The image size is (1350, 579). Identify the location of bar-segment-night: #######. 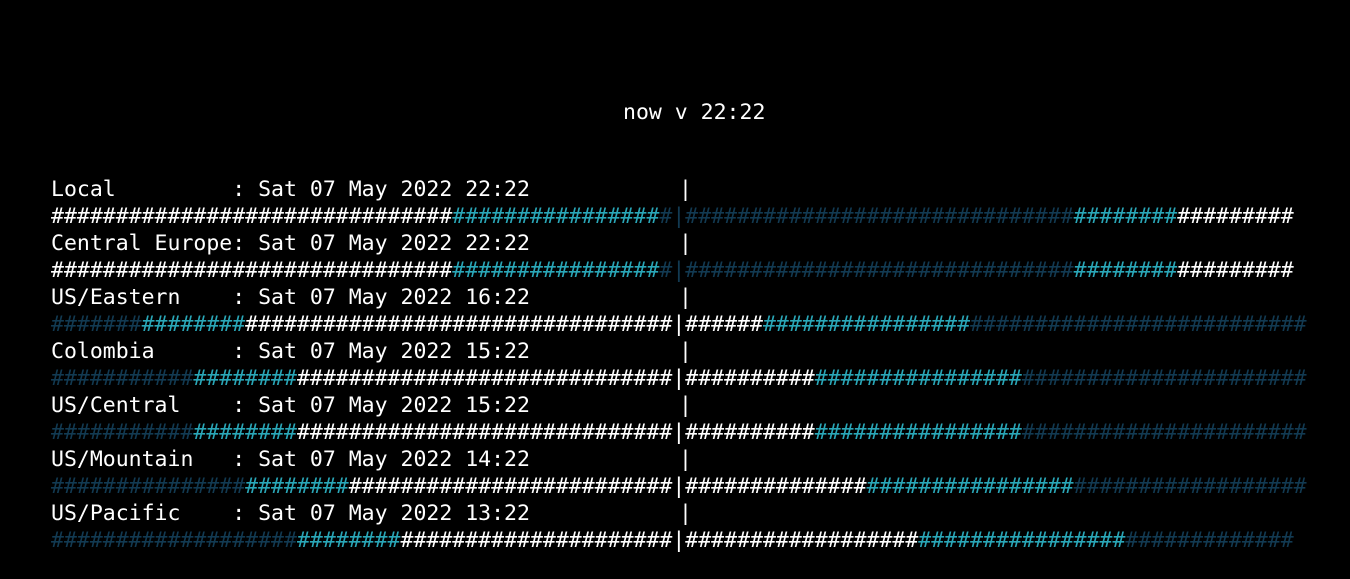
(96, 324).